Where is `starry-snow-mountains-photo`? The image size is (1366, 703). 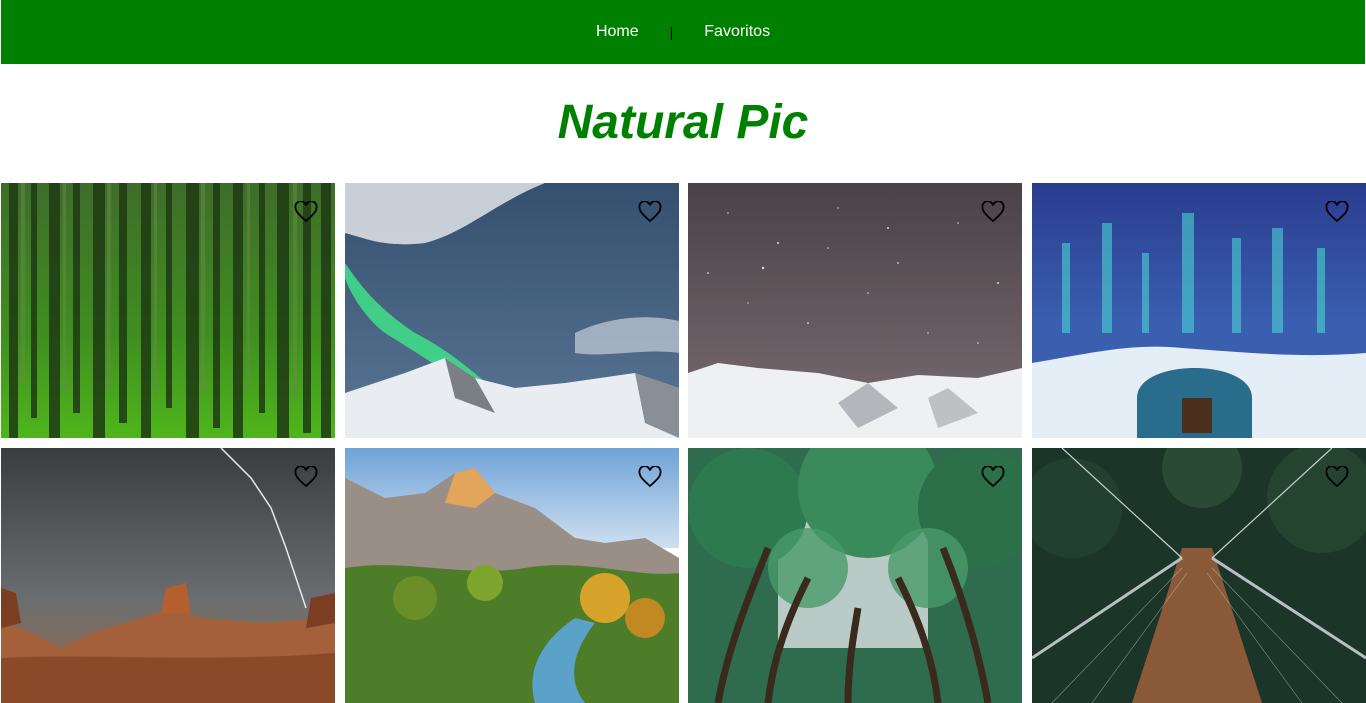
starry-snow-mountains-photo is located at coordinates (855, 310).